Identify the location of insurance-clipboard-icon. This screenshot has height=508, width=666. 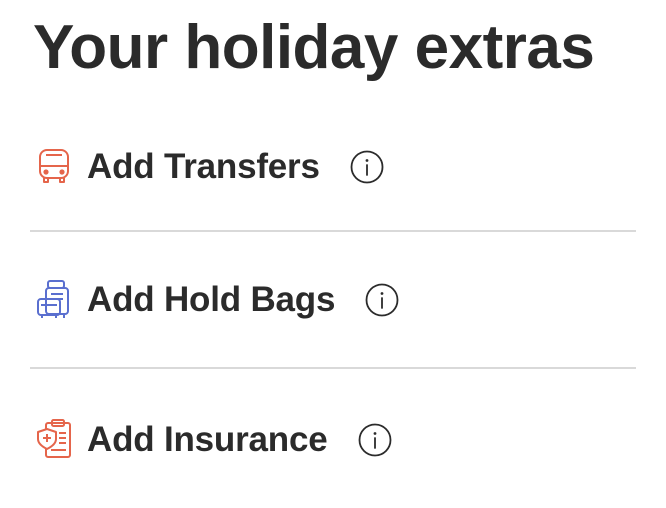
(54, 440).